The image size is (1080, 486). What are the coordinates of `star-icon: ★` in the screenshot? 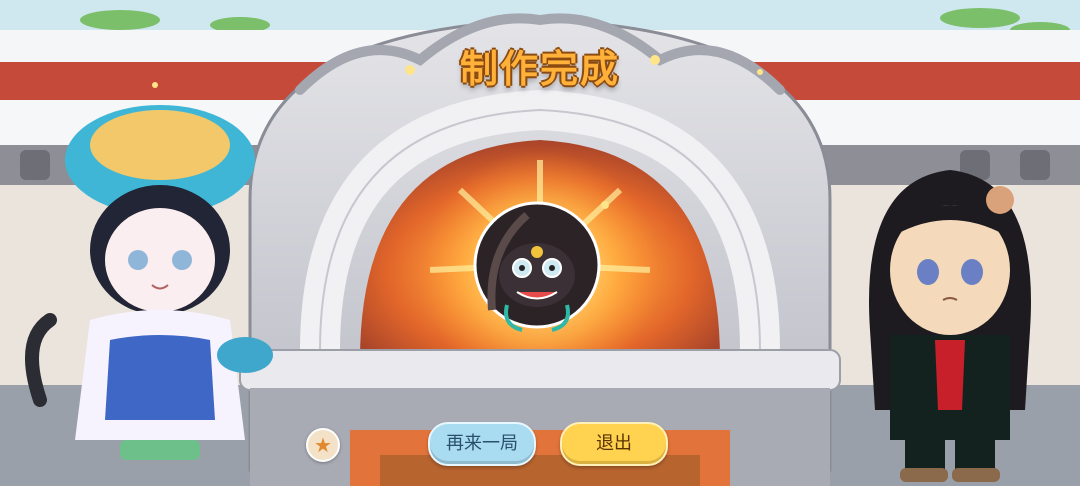 It's located at (323, 445).